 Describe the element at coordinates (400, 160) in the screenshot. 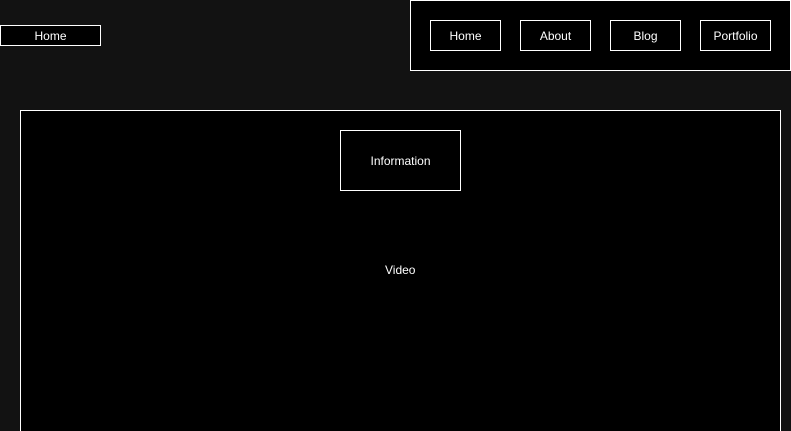

I see `information-box: Information` at that location.